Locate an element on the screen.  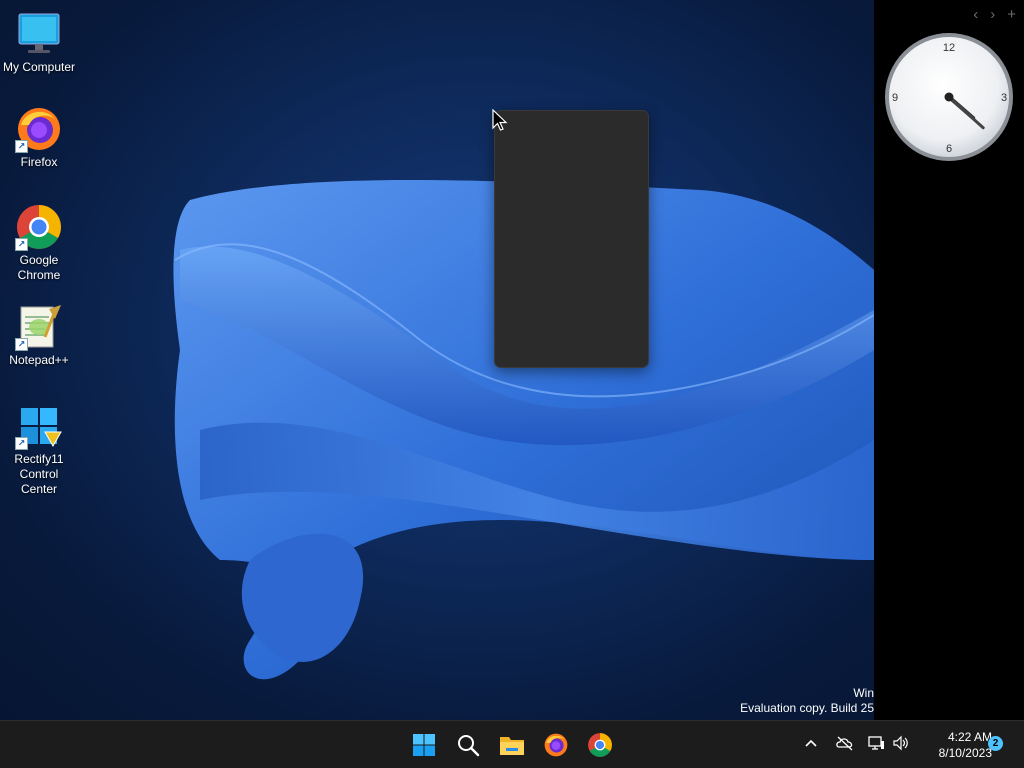
clock-center-pin is located at coordinates (949, 97).